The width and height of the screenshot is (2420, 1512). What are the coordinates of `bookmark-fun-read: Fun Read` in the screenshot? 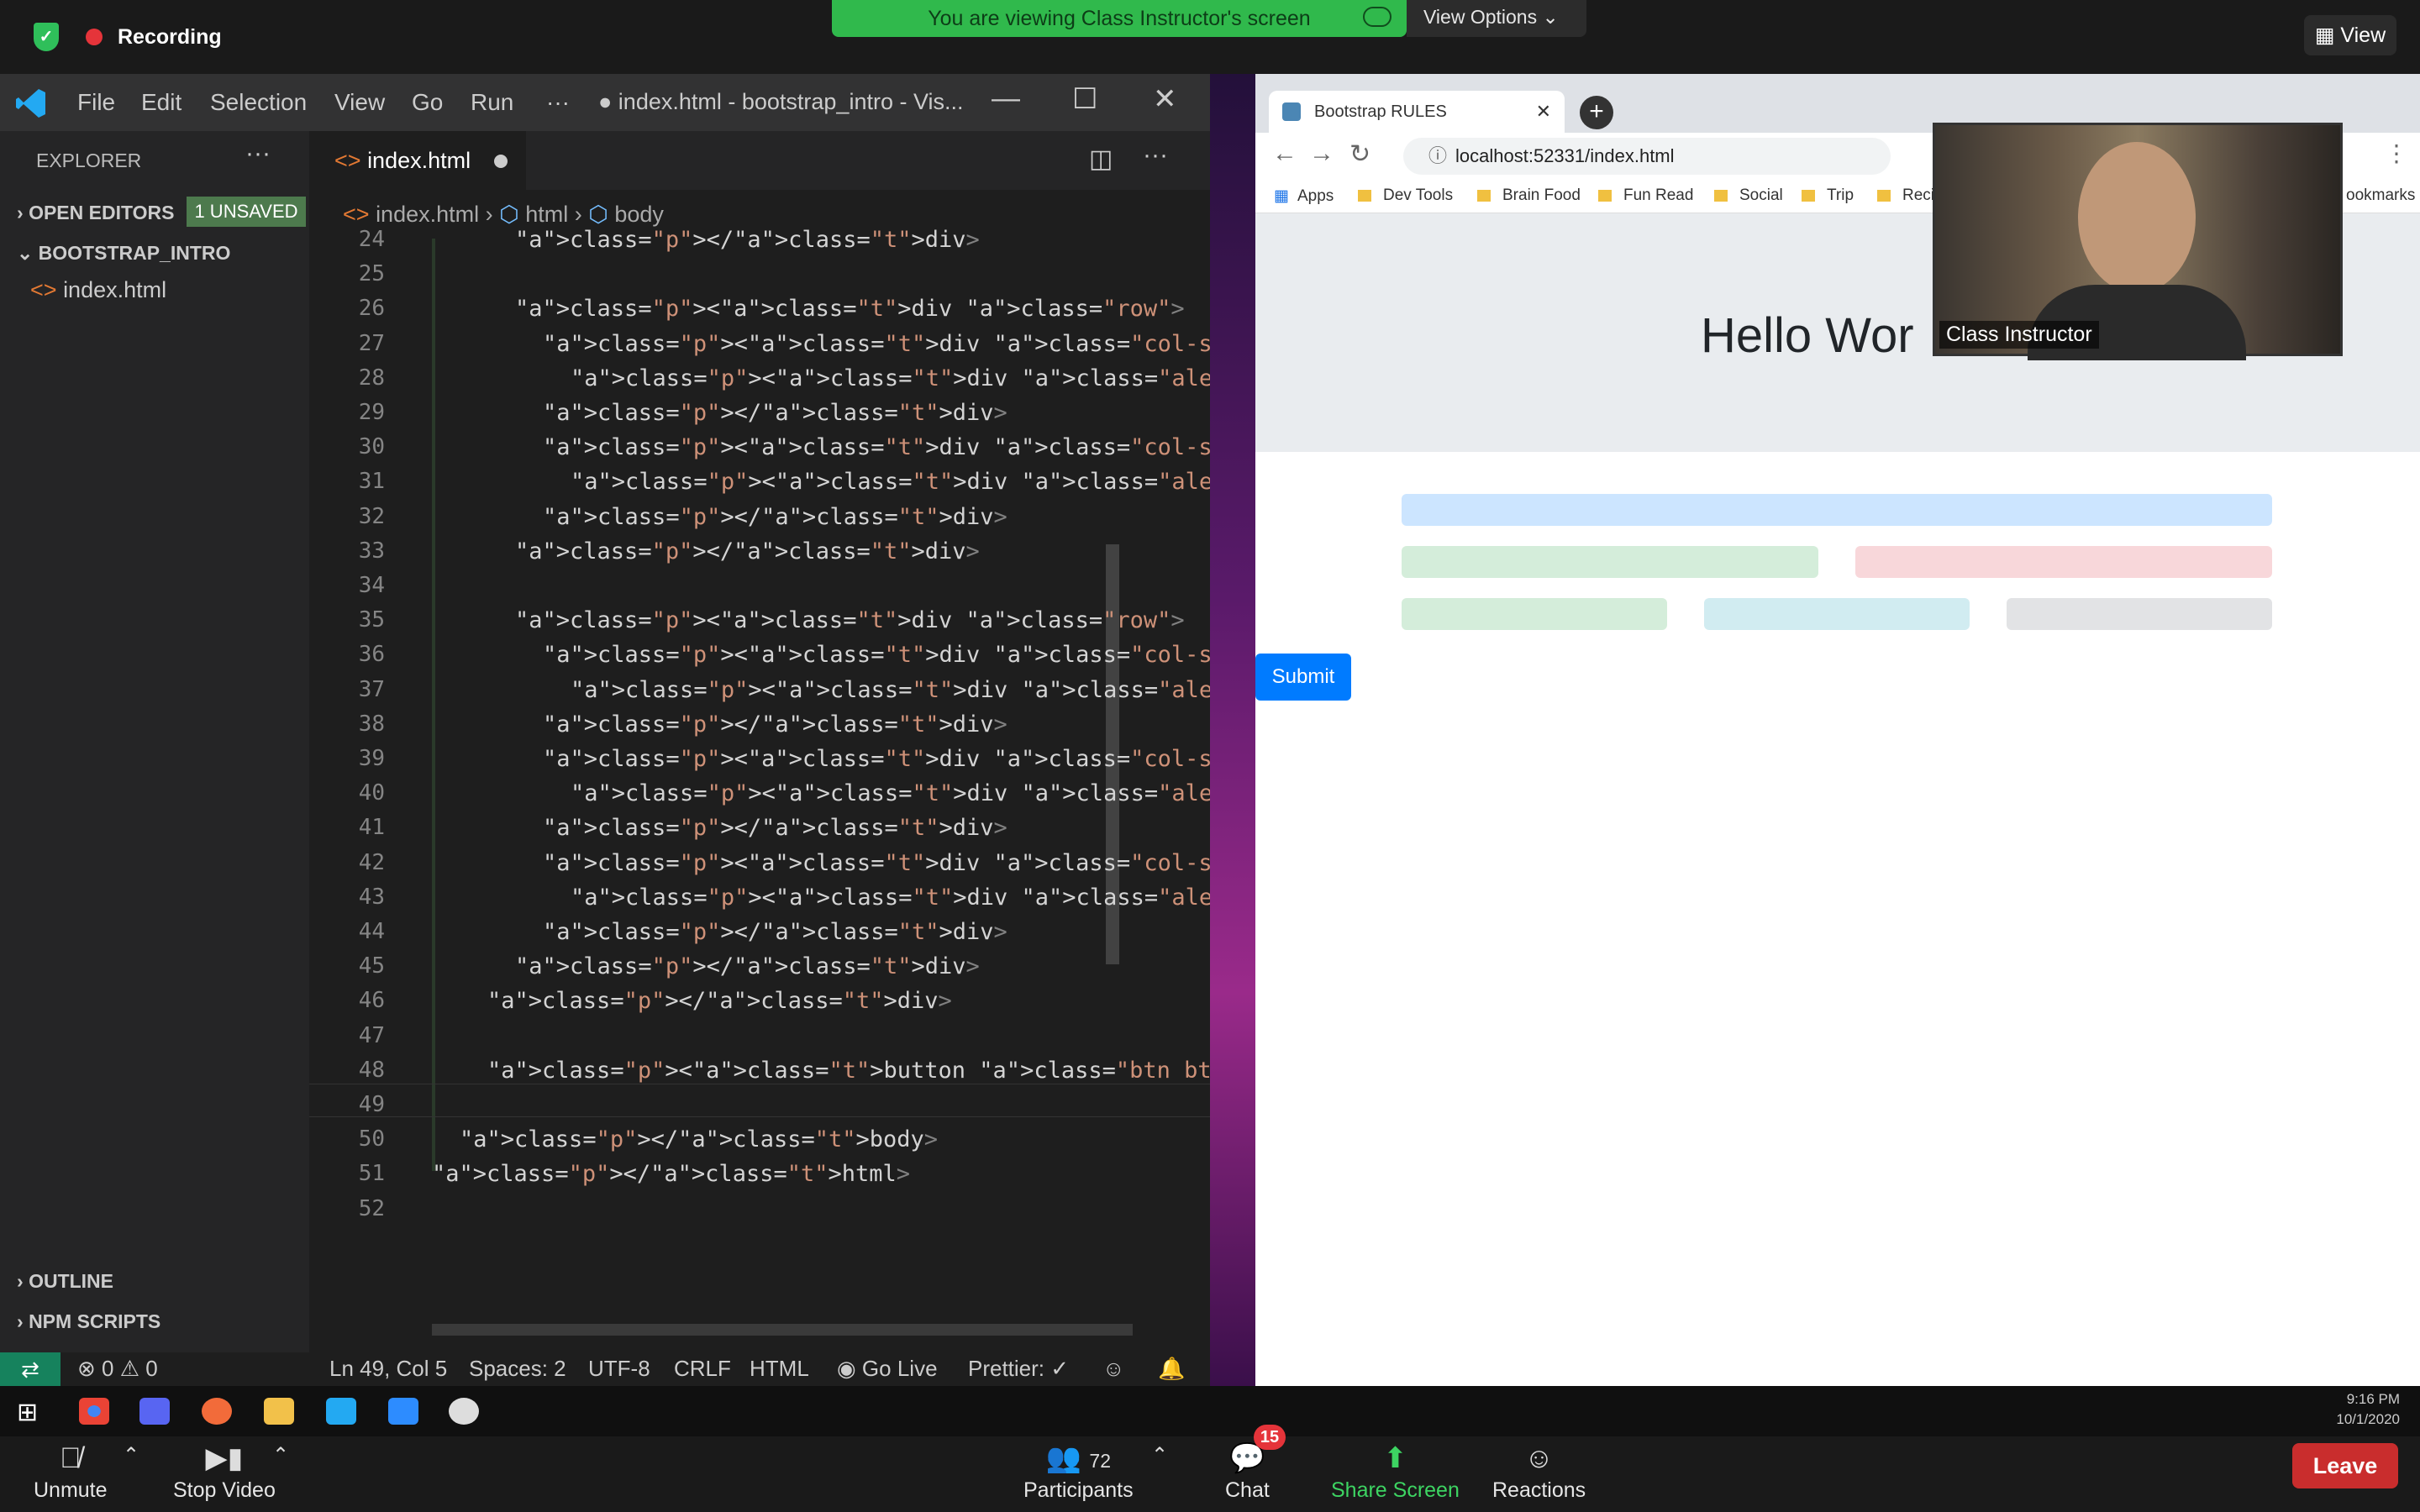 It's located at (1646, 195).